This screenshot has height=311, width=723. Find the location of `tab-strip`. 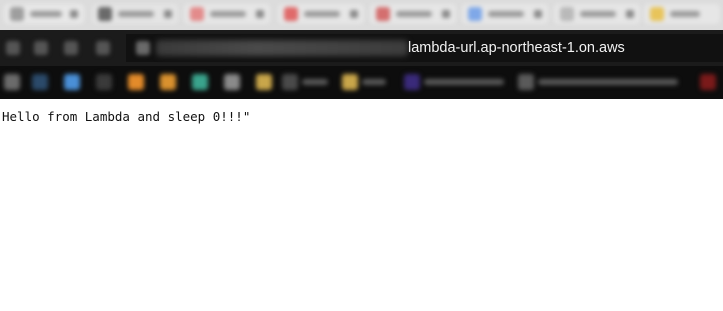

tab-strip is located at coordinates (361, 15).